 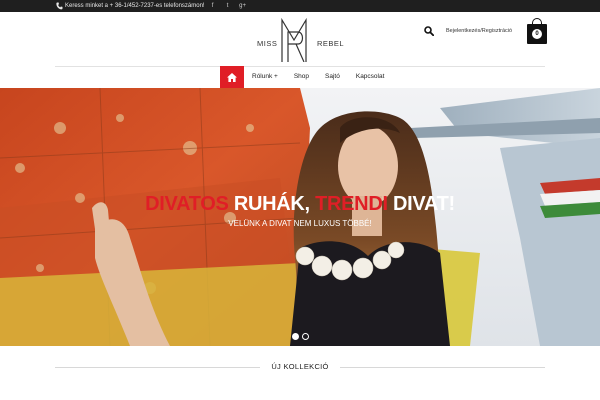 What do you see at coordinates (213, 6) in the screenshot?
I see `facebook-icon: f` at bounding box center [213, 6].